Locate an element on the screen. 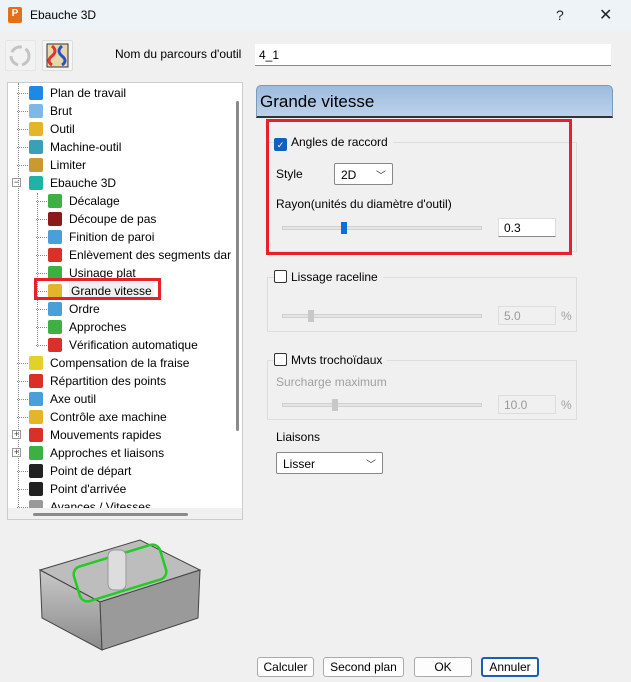  trochoidal-checkbox is located at coordinates (280, 359).